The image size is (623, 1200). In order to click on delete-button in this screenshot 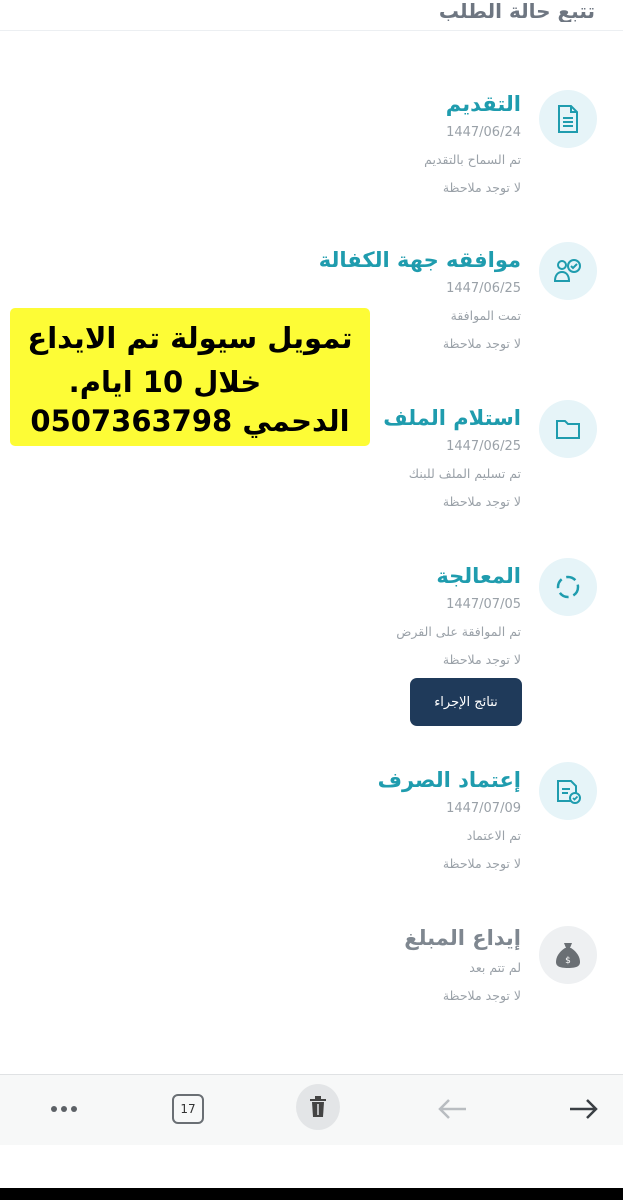, I will do `click(318, 1107)`.